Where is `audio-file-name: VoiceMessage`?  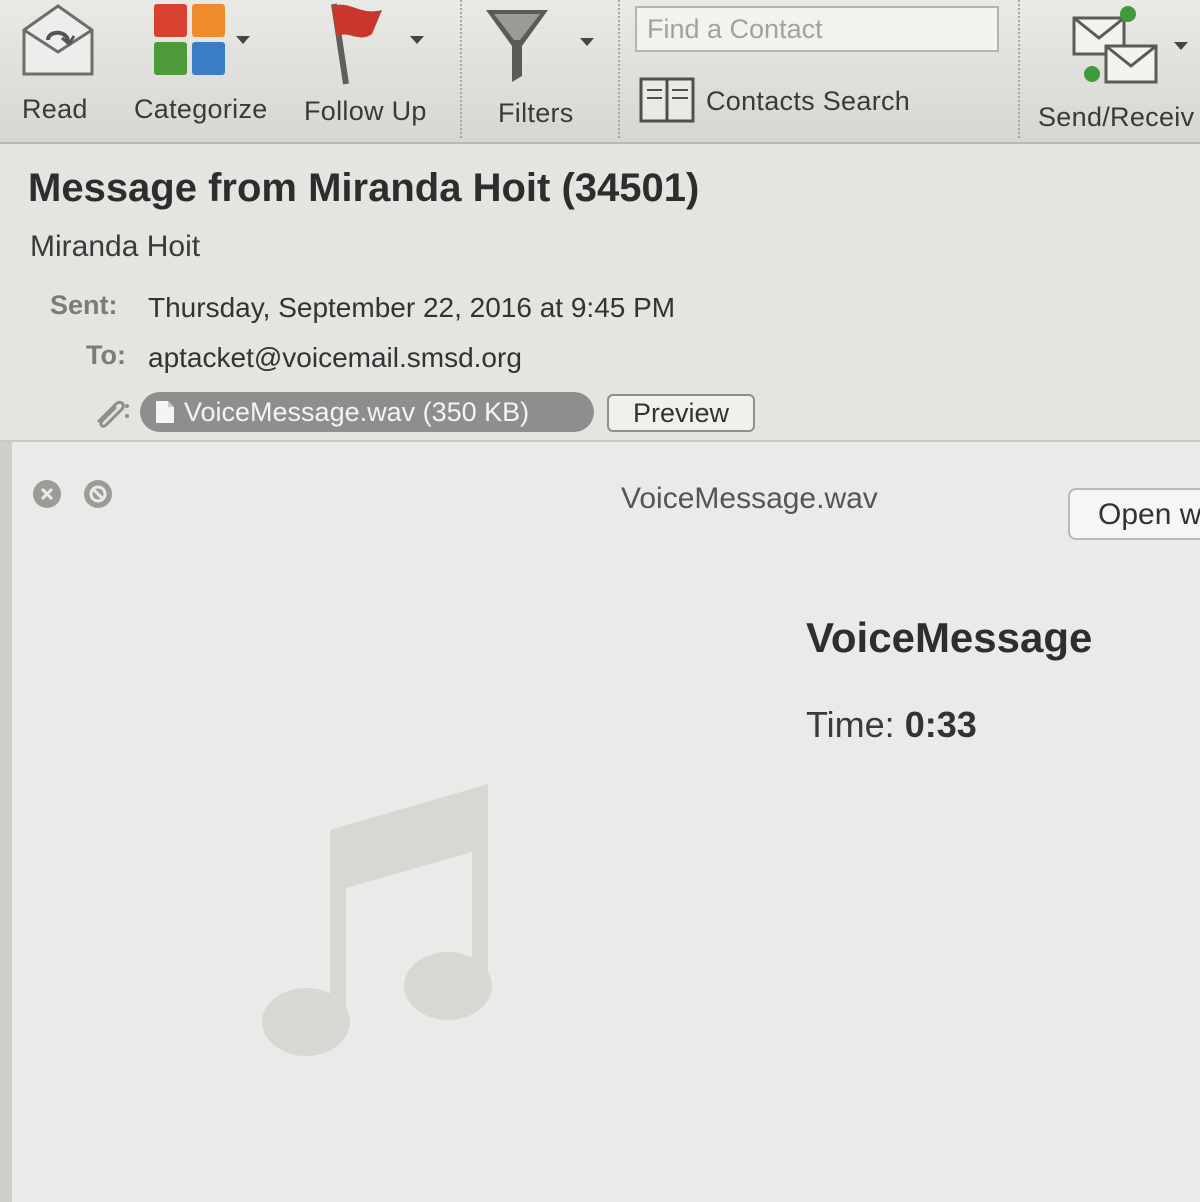
audio-file-name: VoiceMessage is located at coordinates (949, 637).